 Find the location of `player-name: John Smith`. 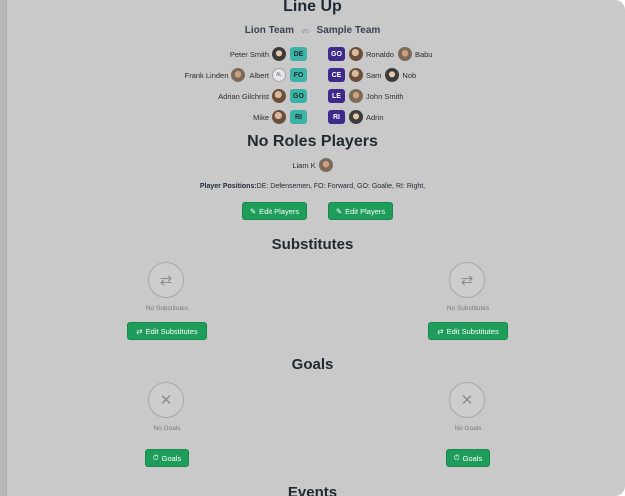

player-name: John Smith is located at coordinates (385, 96).